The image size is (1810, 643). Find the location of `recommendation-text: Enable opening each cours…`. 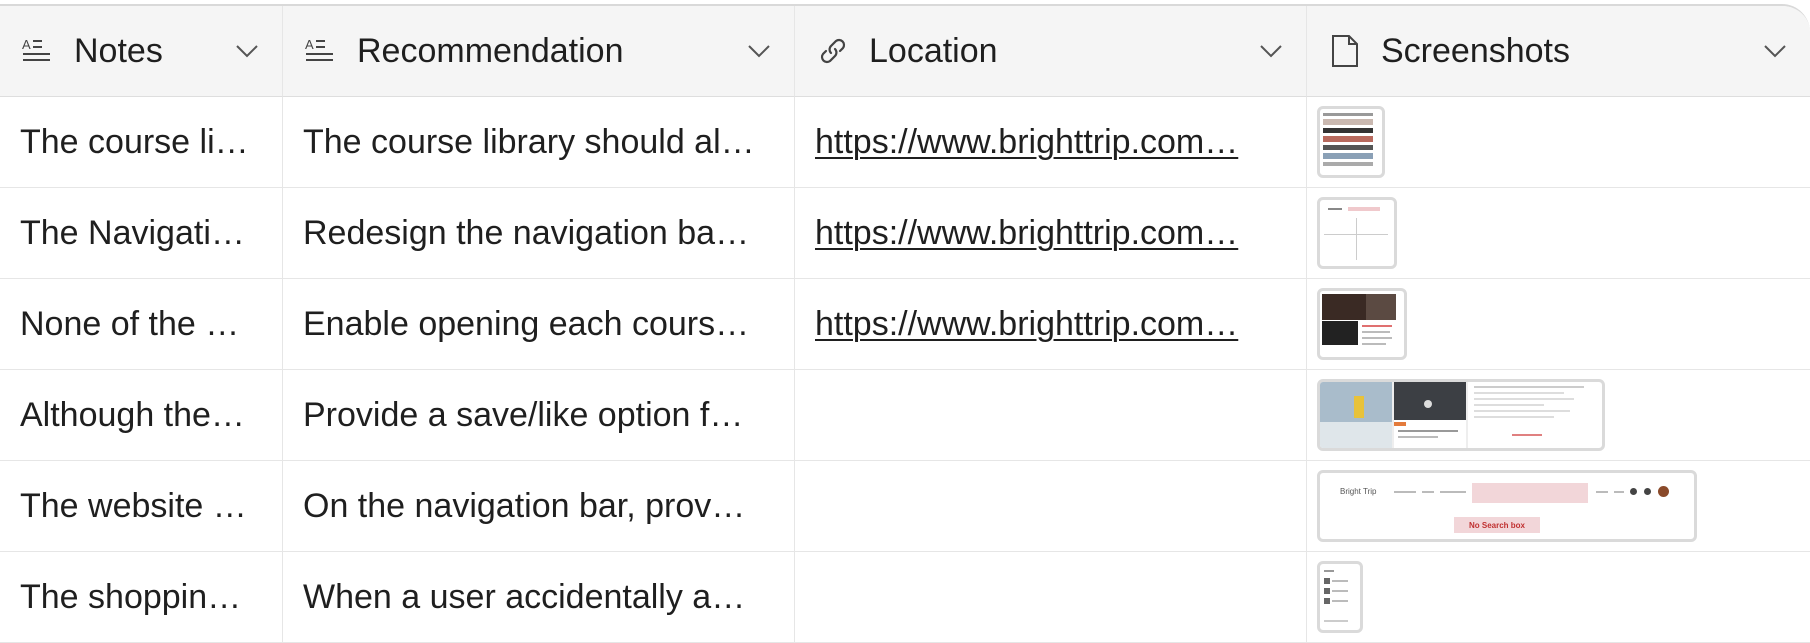

recommendation-text: Enable opening each cours… is located at coordinates (526, 323).